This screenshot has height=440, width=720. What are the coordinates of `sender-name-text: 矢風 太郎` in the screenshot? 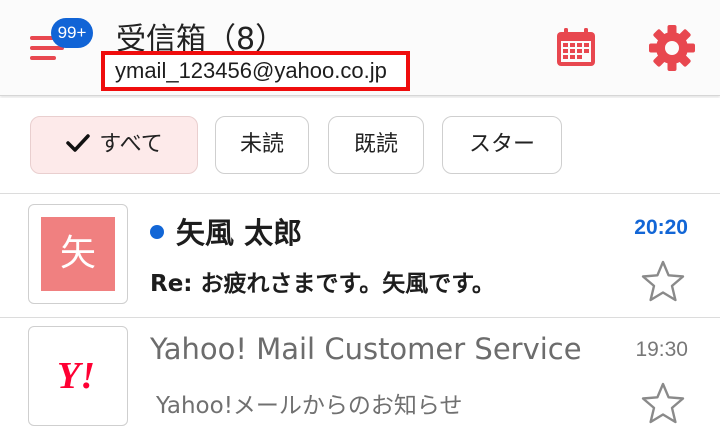 It's located at (239, 233).